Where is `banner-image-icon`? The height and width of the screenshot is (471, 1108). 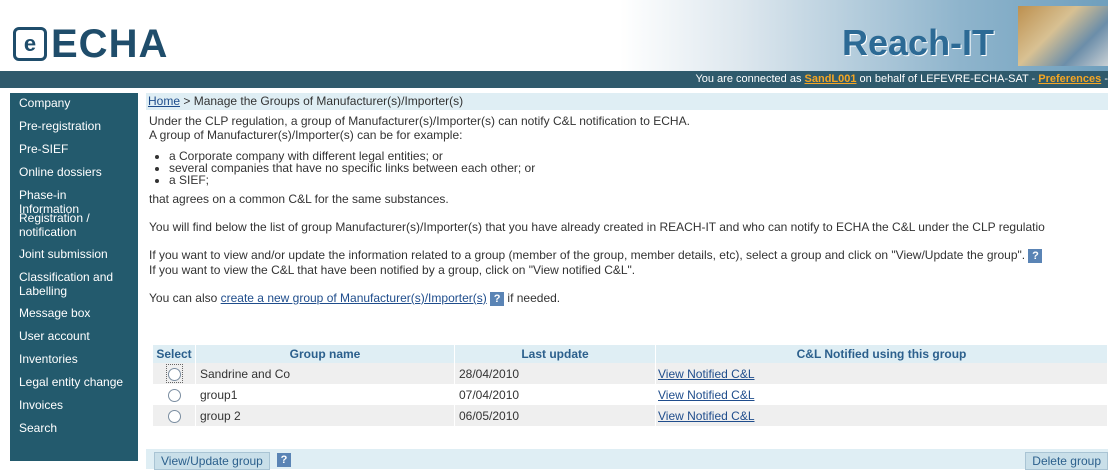
banner-image-icon is located at coordinates (1063, 36).